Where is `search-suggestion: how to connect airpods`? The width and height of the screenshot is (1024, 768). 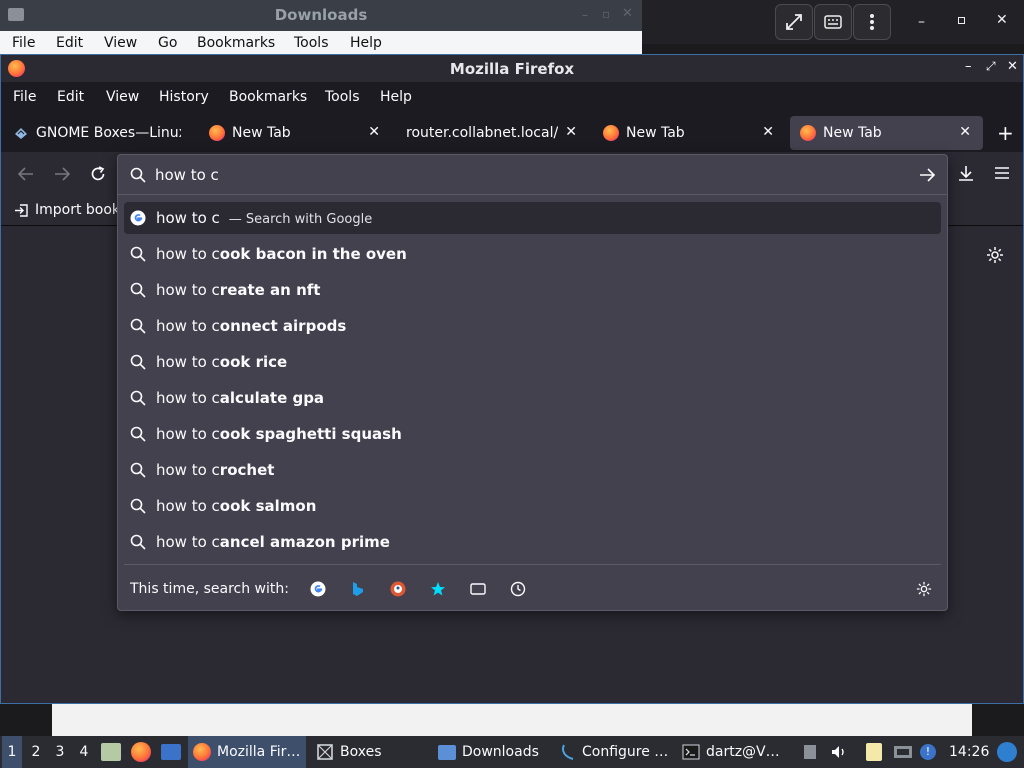 search-suggestion: how to connect airpods is located at coordinates (532, 326).